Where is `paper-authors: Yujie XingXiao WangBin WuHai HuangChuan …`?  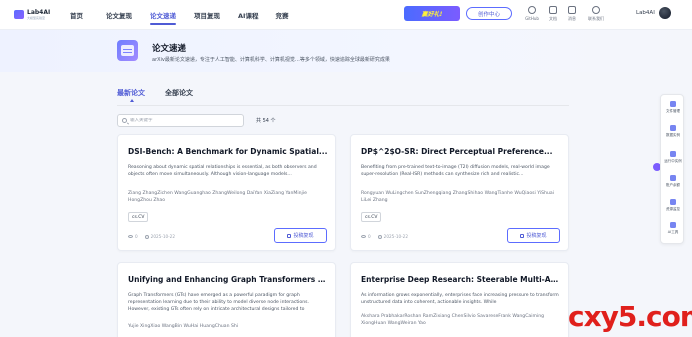 paper-authors: Yujie XingXiao WangBin WuHai HuangChuan … is located at coordinates (183, 326).